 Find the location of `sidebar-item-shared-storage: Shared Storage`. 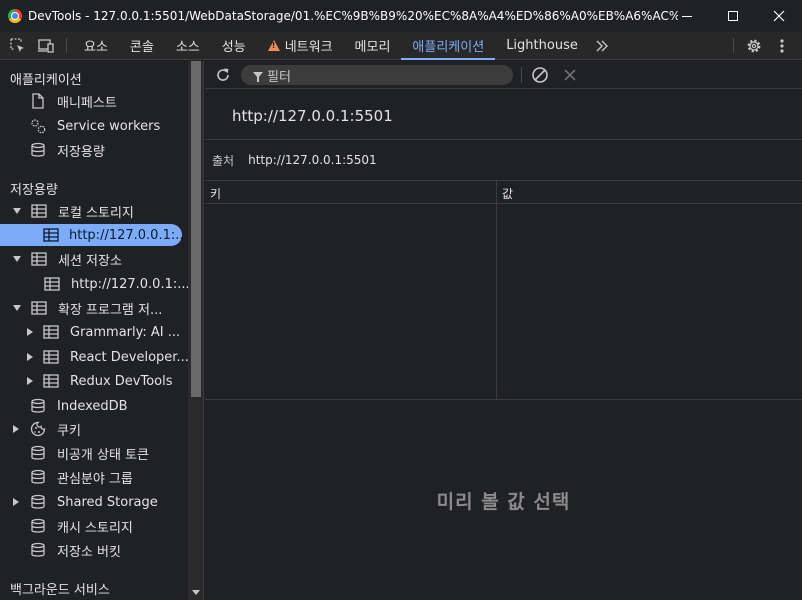

sidebar-item-shared-storage: Shared Storage is located at coordinates (85, 502).